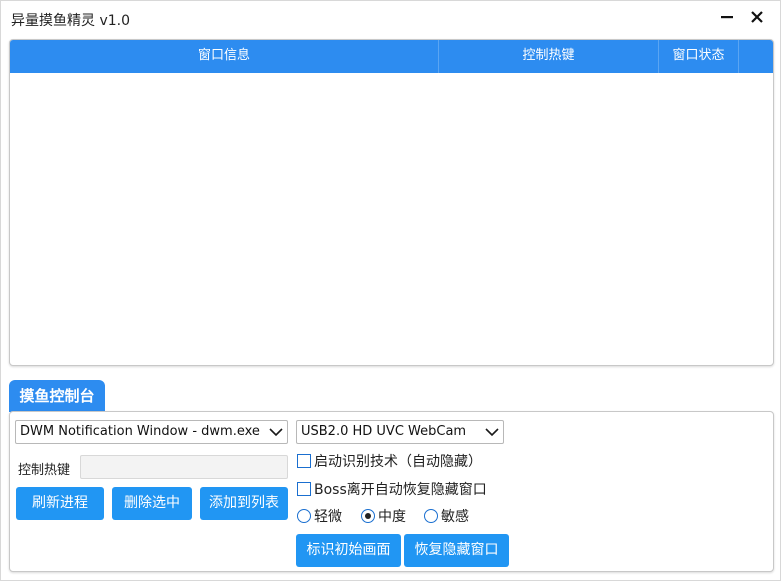  I want to click on auto-detect-checkbox: 启动识别技术（自动隐藏）, so click(389, 461).